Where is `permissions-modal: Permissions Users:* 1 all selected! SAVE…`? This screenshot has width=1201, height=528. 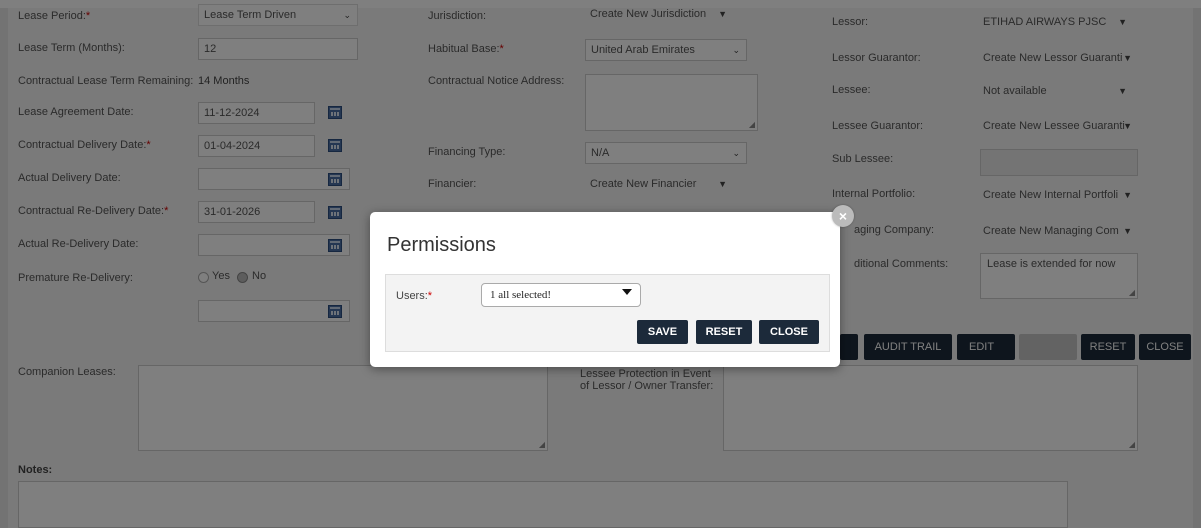
permissions-modal: Permissions Users:* 1 all selected! SAVE… is located at coordinates (605, 289).